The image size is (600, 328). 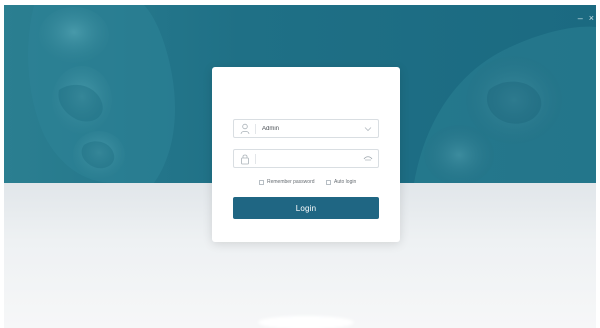 I want to click on username-field, so click(x=306, y=128).